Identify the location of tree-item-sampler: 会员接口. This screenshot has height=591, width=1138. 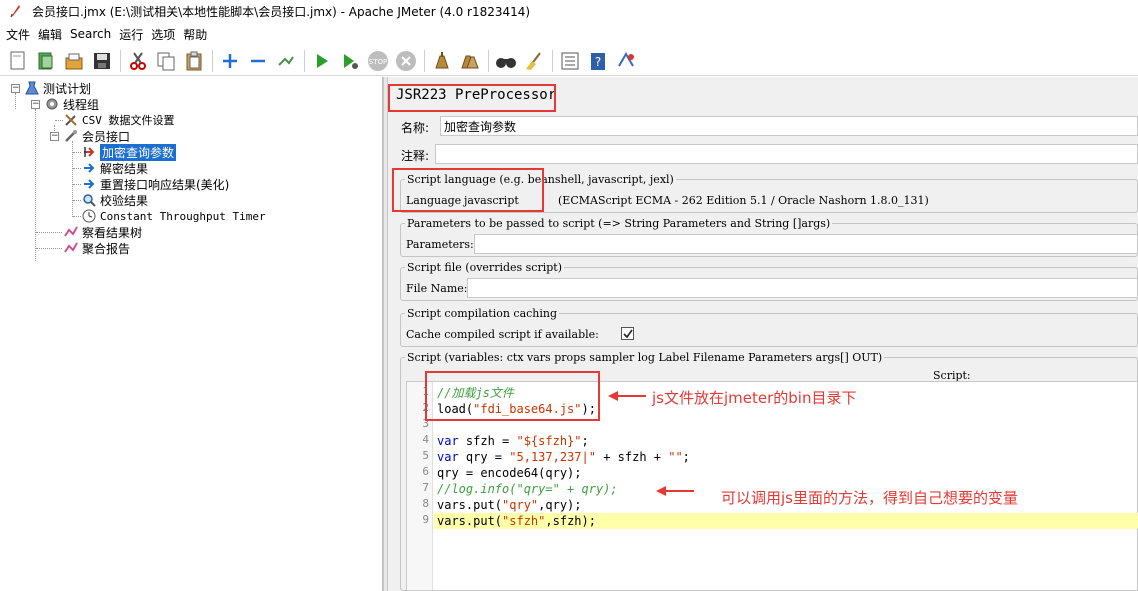
(96, 136).